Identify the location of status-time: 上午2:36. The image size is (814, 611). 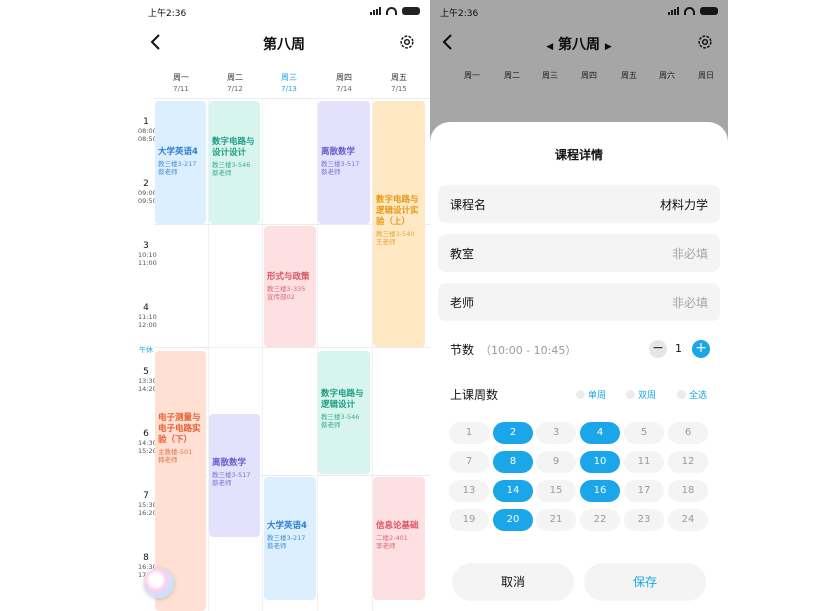
(167, 14).